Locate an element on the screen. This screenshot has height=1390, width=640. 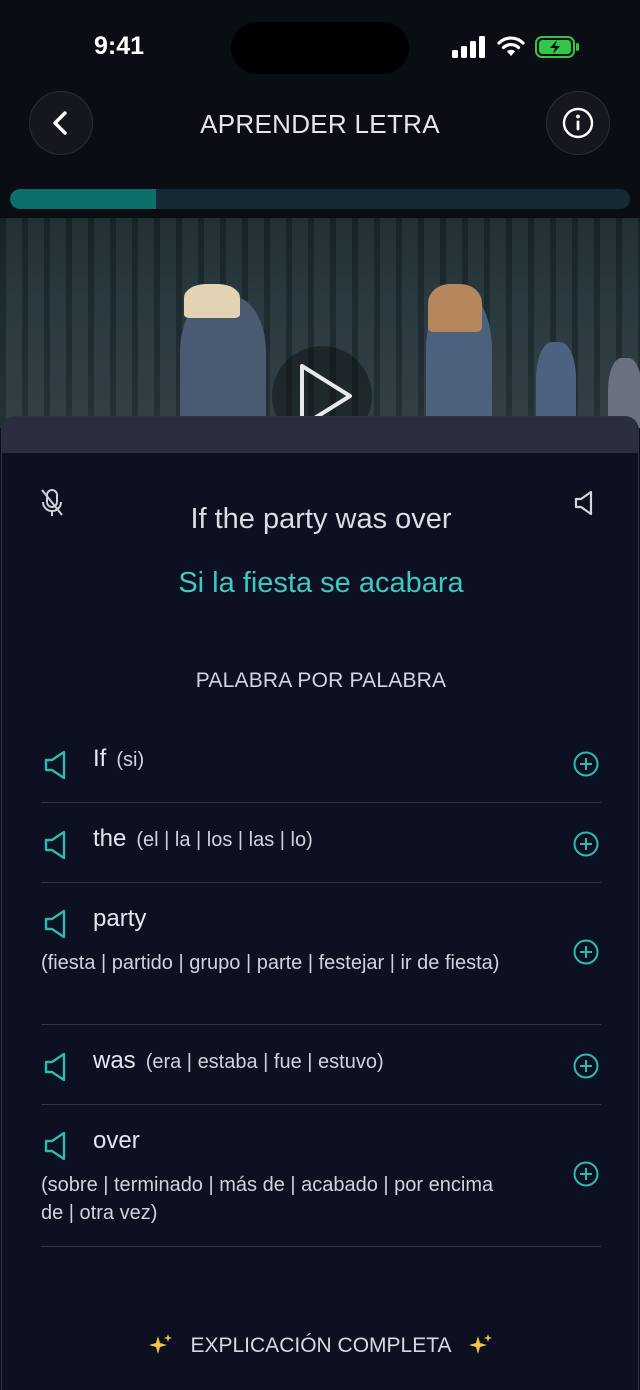
page-title: APRENDER LETRA is located at coordinates (320, 124).